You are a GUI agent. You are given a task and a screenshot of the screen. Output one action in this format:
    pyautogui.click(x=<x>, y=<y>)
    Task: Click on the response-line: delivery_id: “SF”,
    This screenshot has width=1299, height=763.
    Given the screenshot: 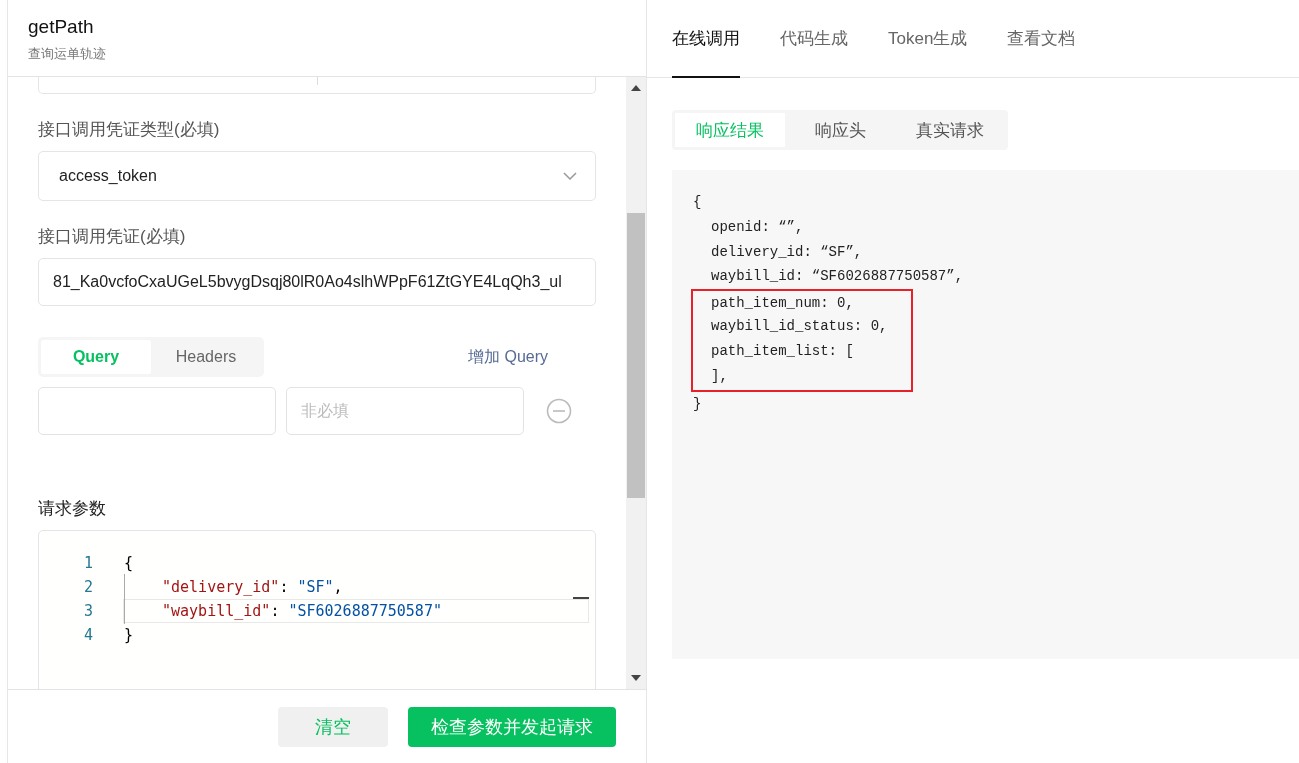 What is the action you would take?
    pyautogui.click(x=786, y=252)
    